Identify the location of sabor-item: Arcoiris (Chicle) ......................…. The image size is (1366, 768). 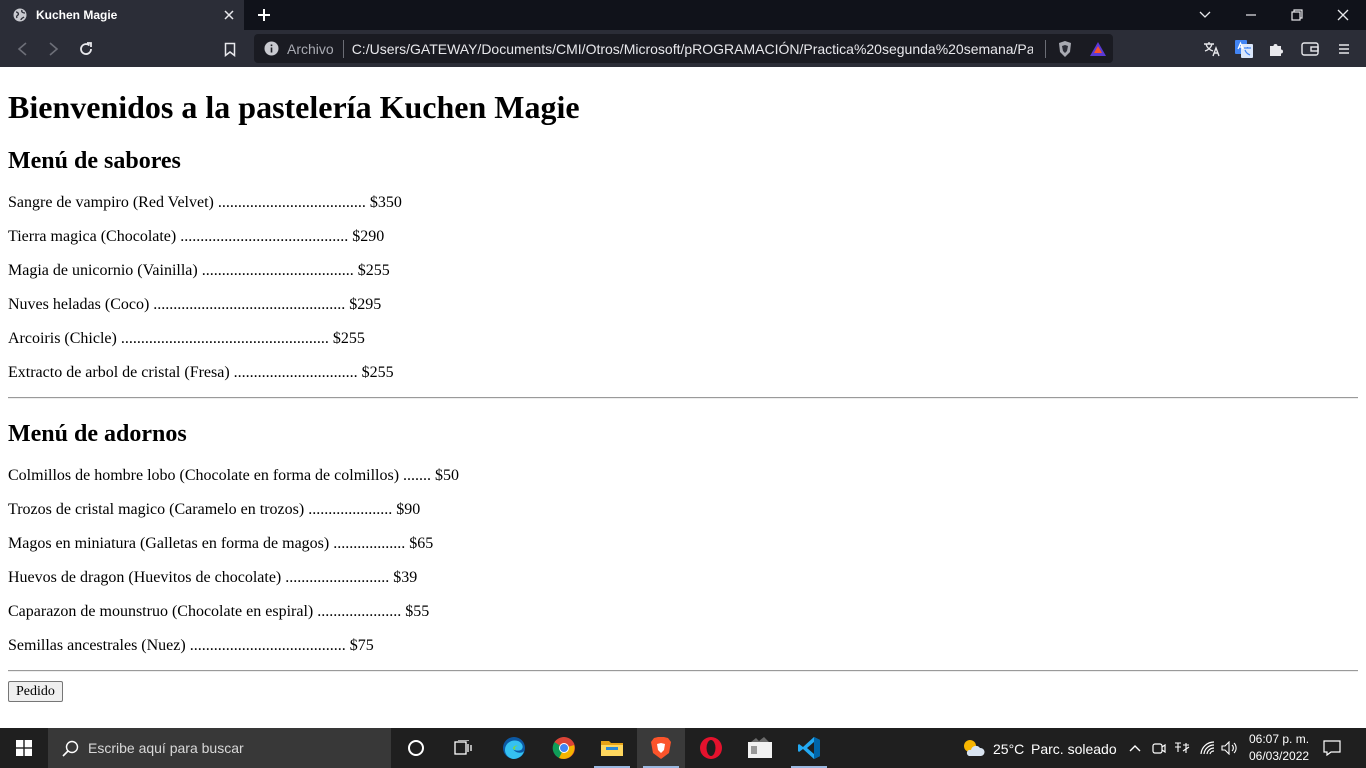
(186, 338).